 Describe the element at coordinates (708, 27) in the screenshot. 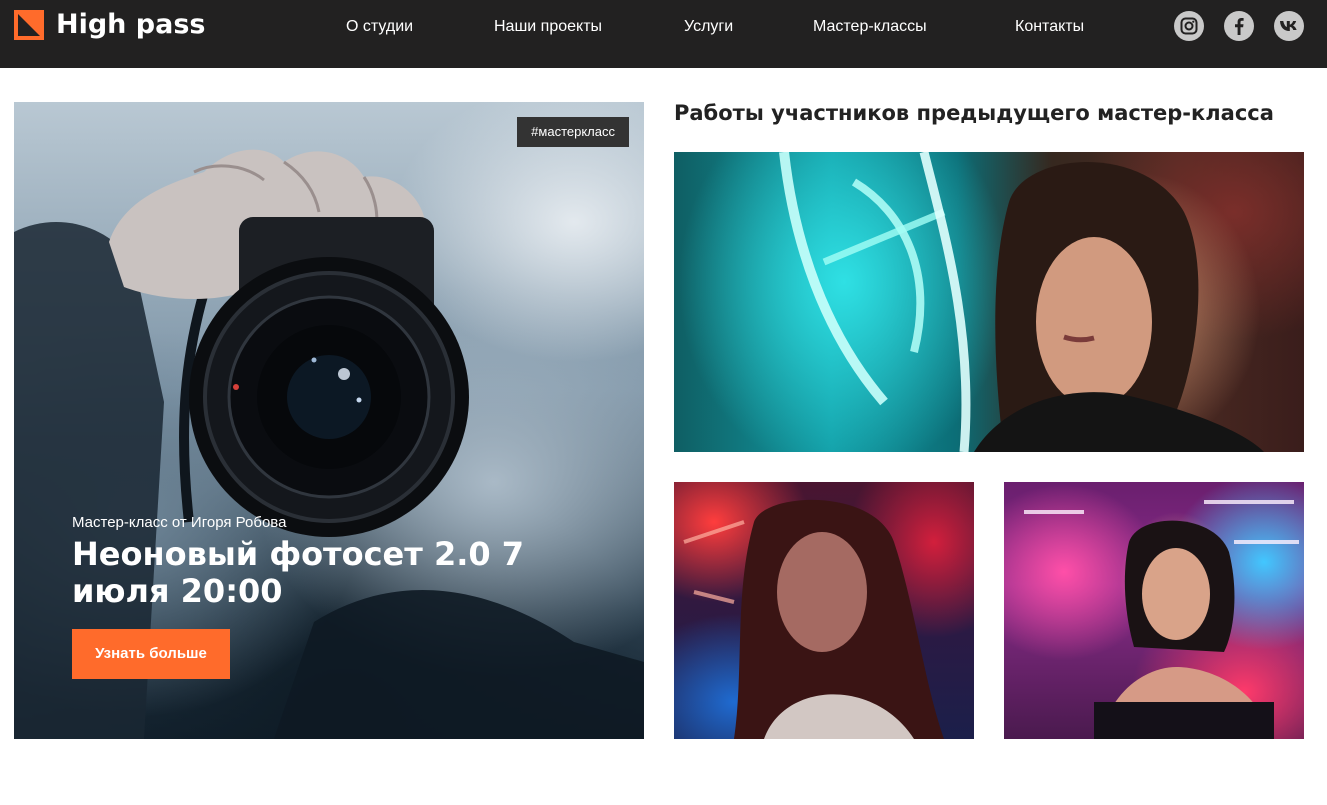

I see `nav-item-services: Услуги` at that location.